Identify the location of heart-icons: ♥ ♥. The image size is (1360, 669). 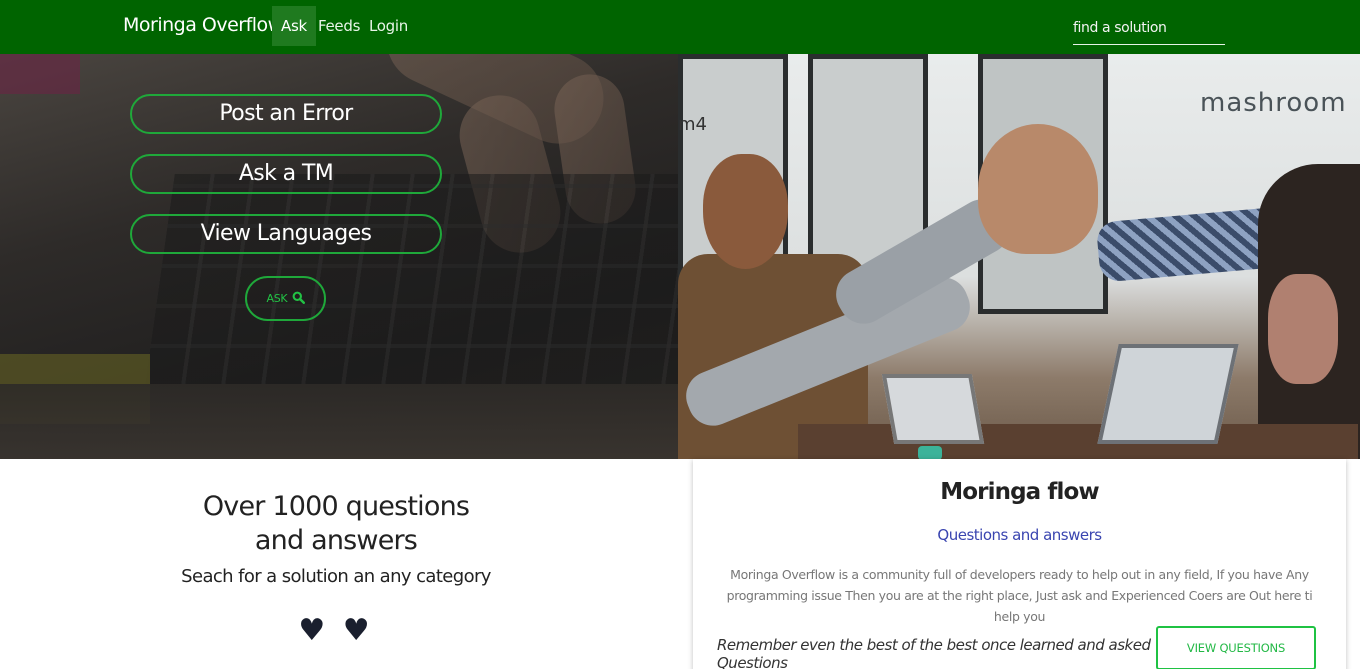
(336, 630).